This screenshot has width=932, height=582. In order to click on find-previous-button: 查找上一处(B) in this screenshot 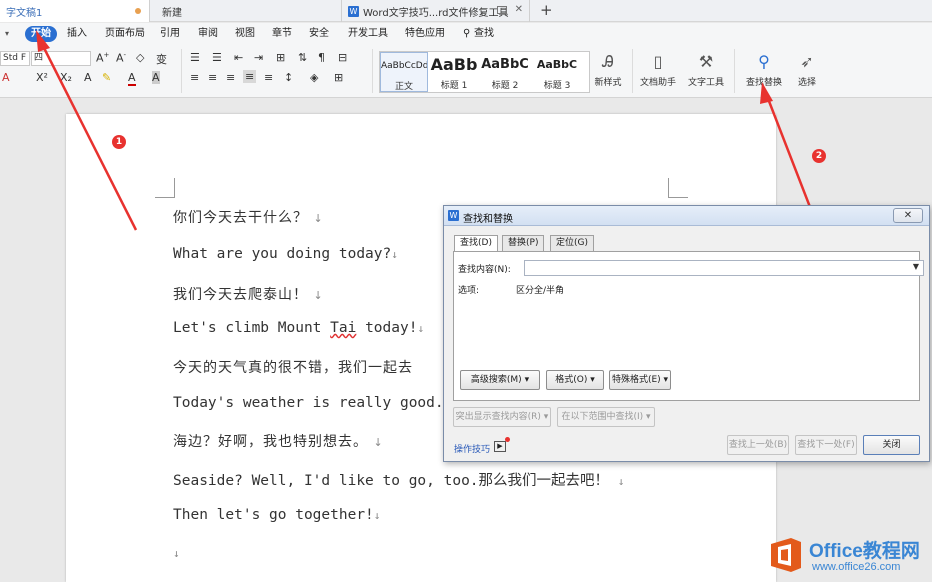, I will do `click(758, 445)`.